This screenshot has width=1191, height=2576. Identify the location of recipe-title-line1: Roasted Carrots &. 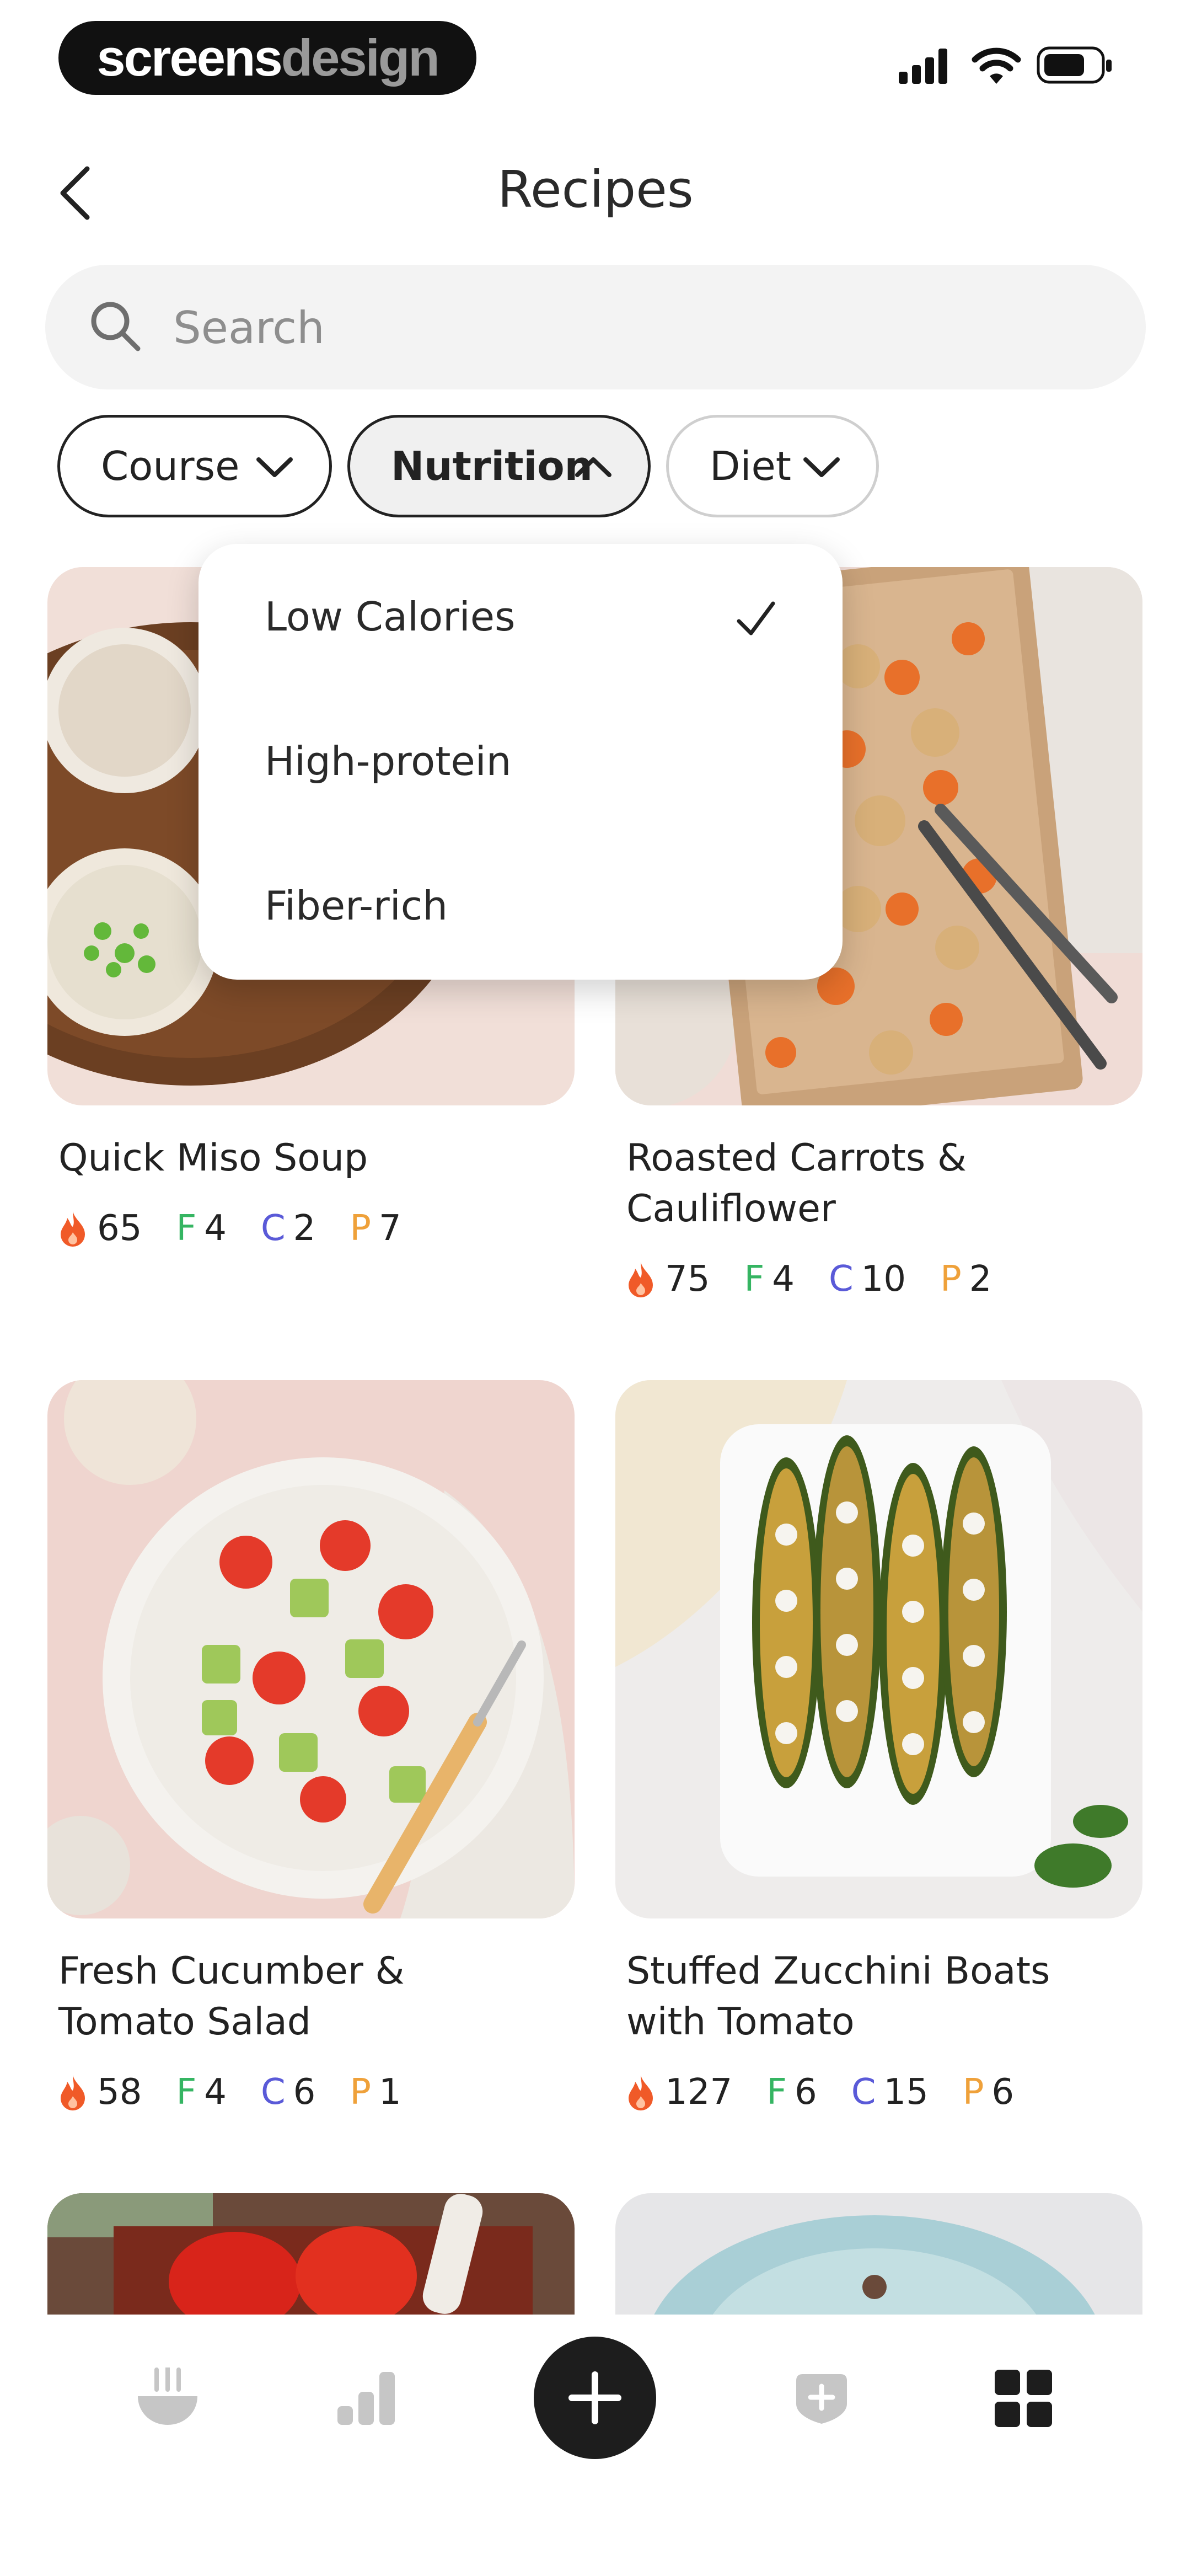
(796, 1158).